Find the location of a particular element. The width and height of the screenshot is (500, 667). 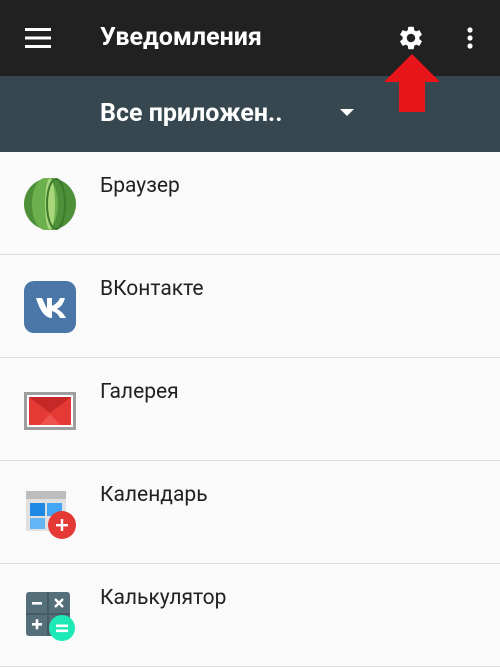

more-vert-icon is located at coordinates (470, 38).